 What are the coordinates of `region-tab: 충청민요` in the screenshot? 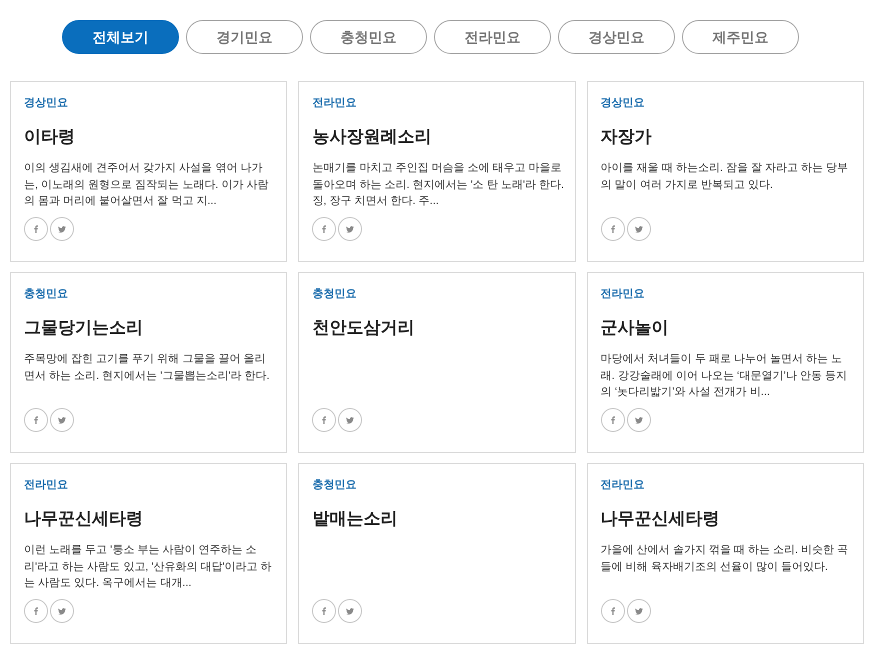 It's located at (368, 37).